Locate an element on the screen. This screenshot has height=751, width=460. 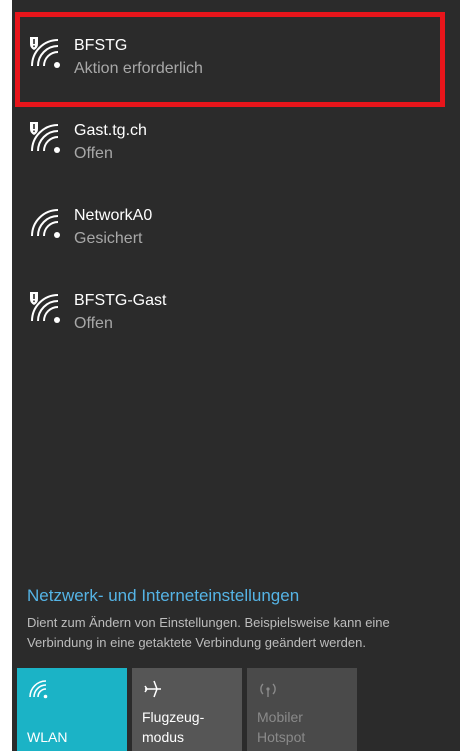
network-status: Gesichert is located at coordinates (108, 238).